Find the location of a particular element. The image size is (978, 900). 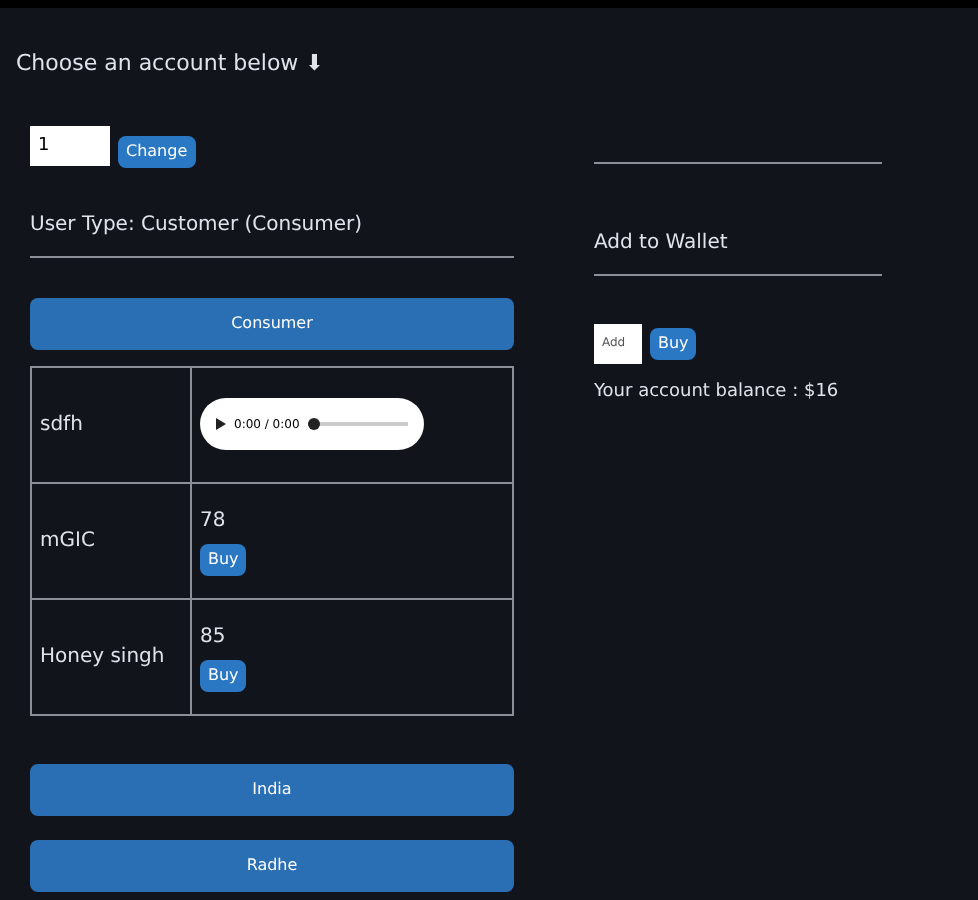

action-button: India is located at coordinates (272, 789).